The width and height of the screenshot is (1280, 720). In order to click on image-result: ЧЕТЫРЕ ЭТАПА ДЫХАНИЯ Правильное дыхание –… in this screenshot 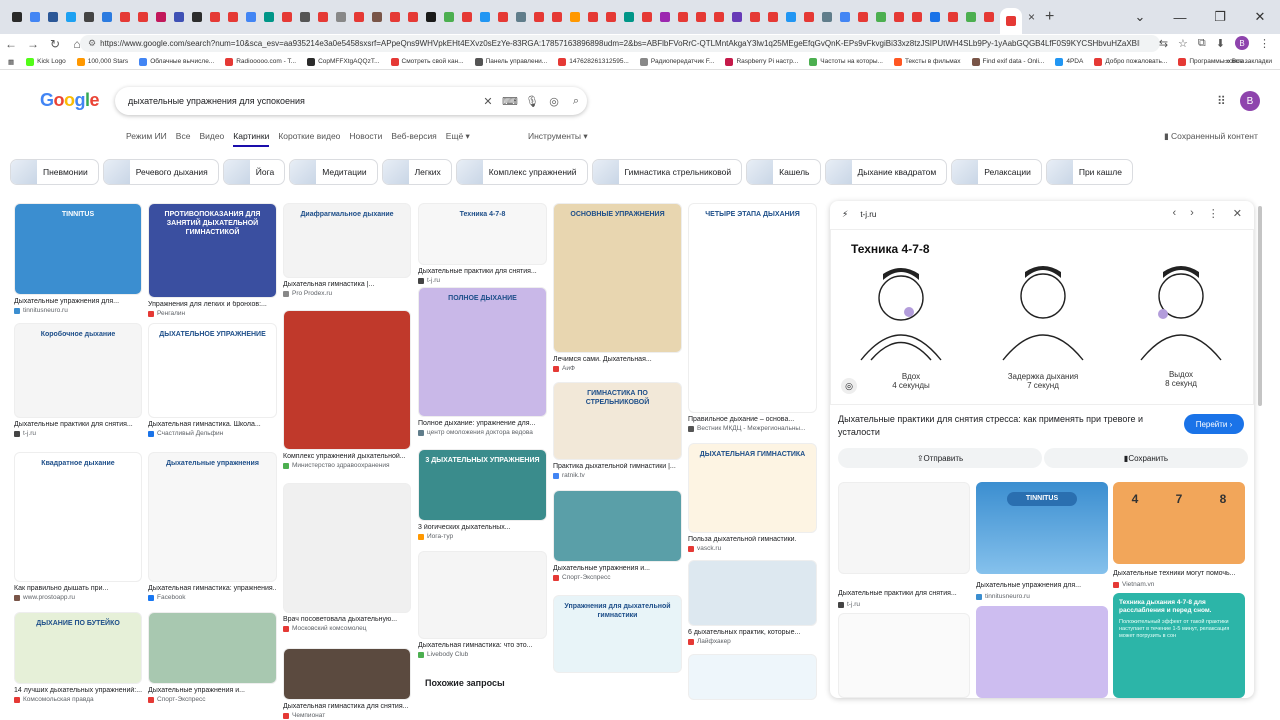, I will do `click(752, 317)`.